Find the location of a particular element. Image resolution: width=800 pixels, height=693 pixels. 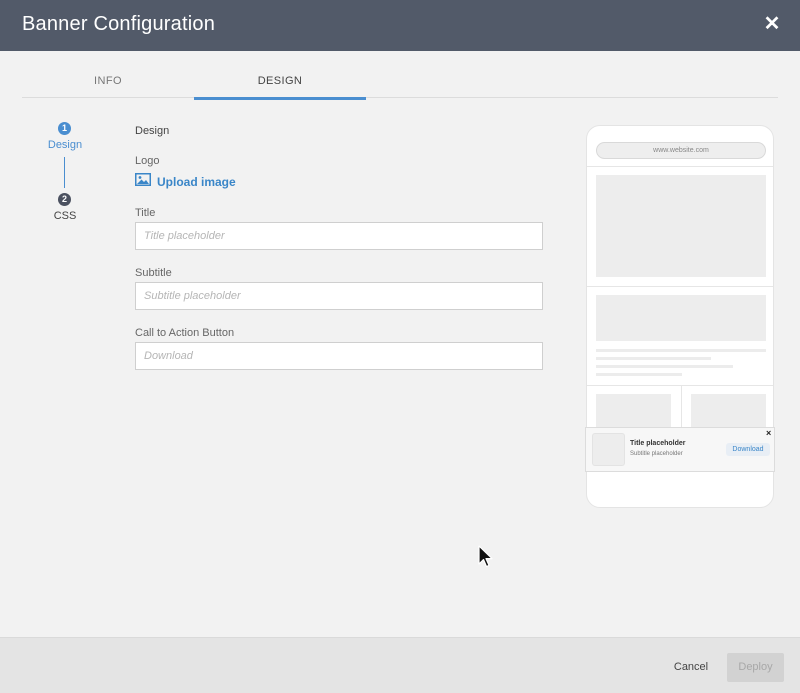

subtitle-label: Subtitle is located at coordinates (153, 273).